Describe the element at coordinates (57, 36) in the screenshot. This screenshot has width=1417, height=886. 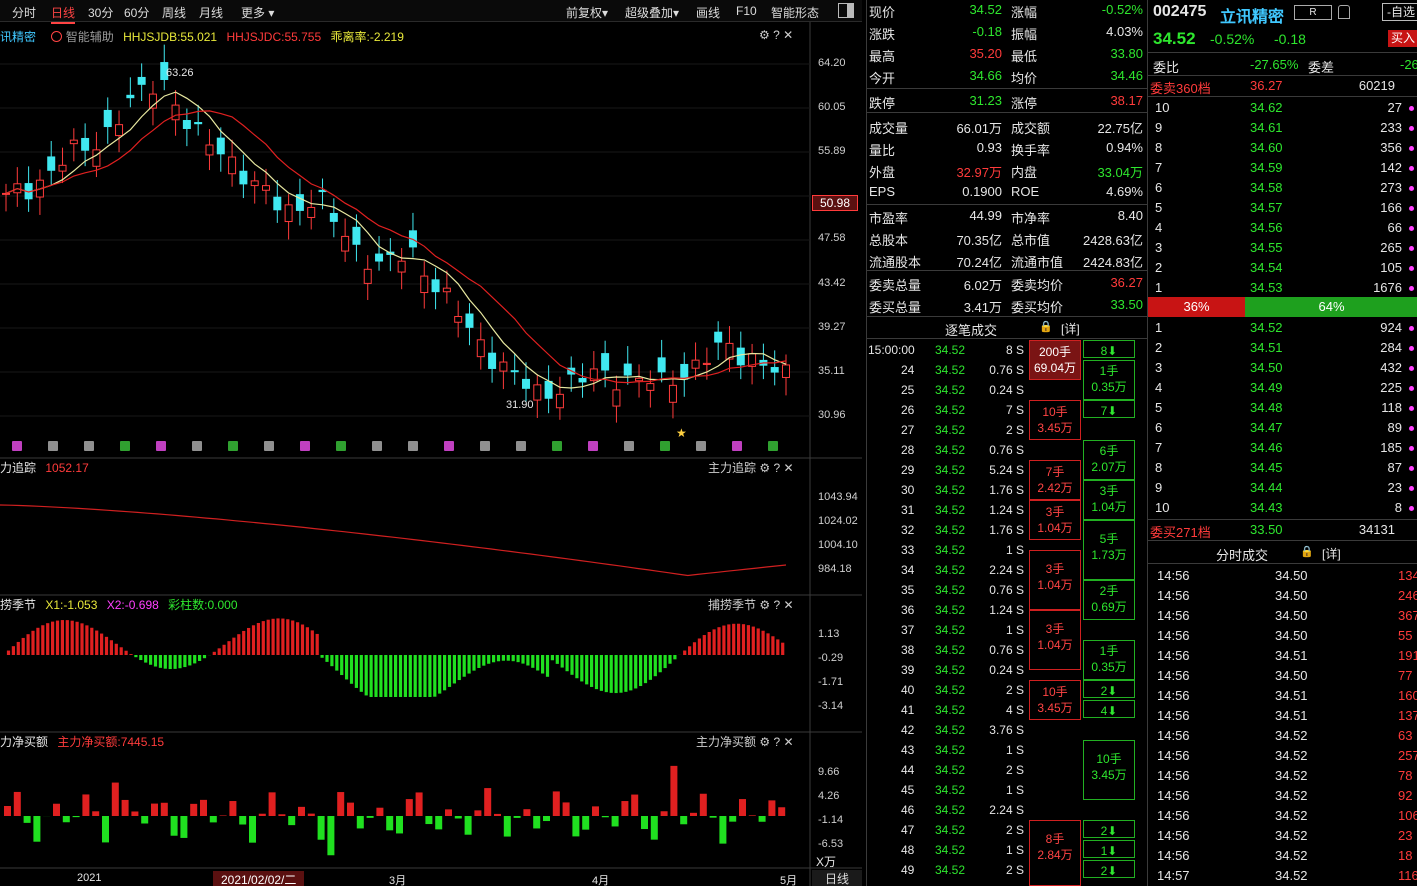
I see `chevron-down-icon` at that location.